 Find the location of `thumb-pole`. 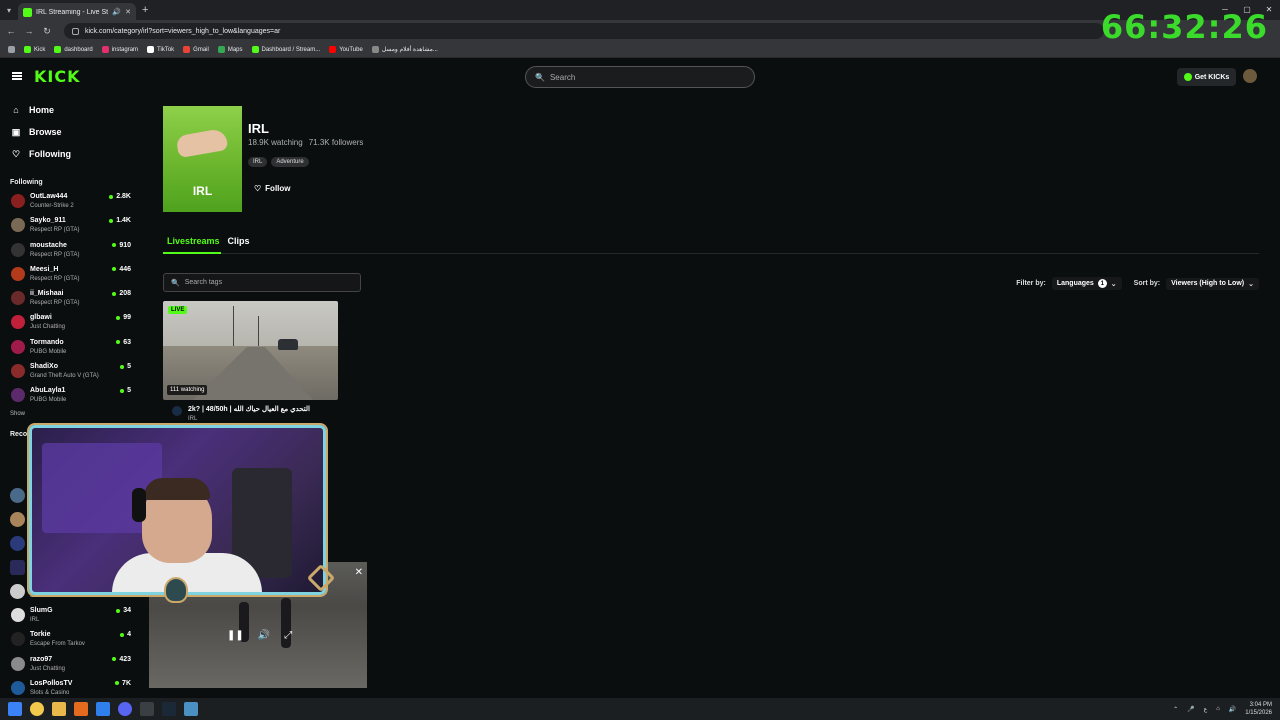

thumb-pole is located at coordinates (233, 326).